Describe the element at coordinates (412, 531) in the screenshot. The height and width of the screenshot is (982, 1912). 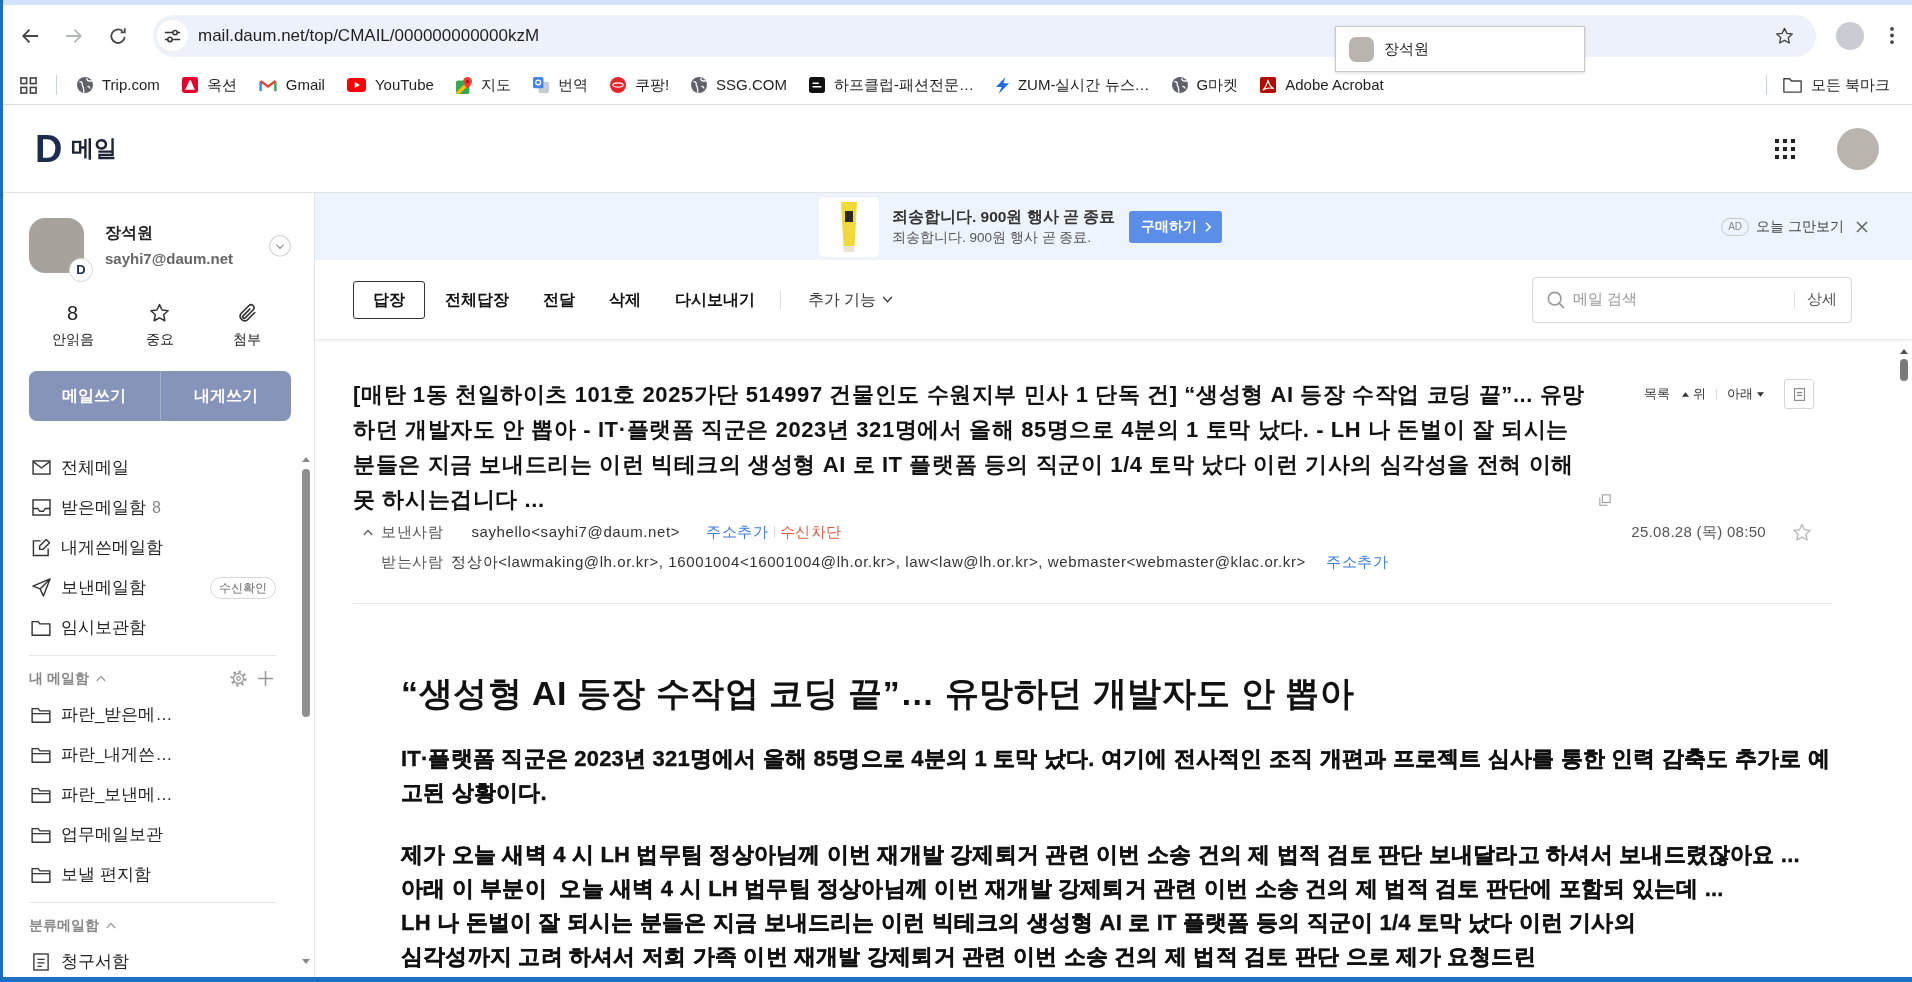
I see `sender-label: 보낸사람` at that location.